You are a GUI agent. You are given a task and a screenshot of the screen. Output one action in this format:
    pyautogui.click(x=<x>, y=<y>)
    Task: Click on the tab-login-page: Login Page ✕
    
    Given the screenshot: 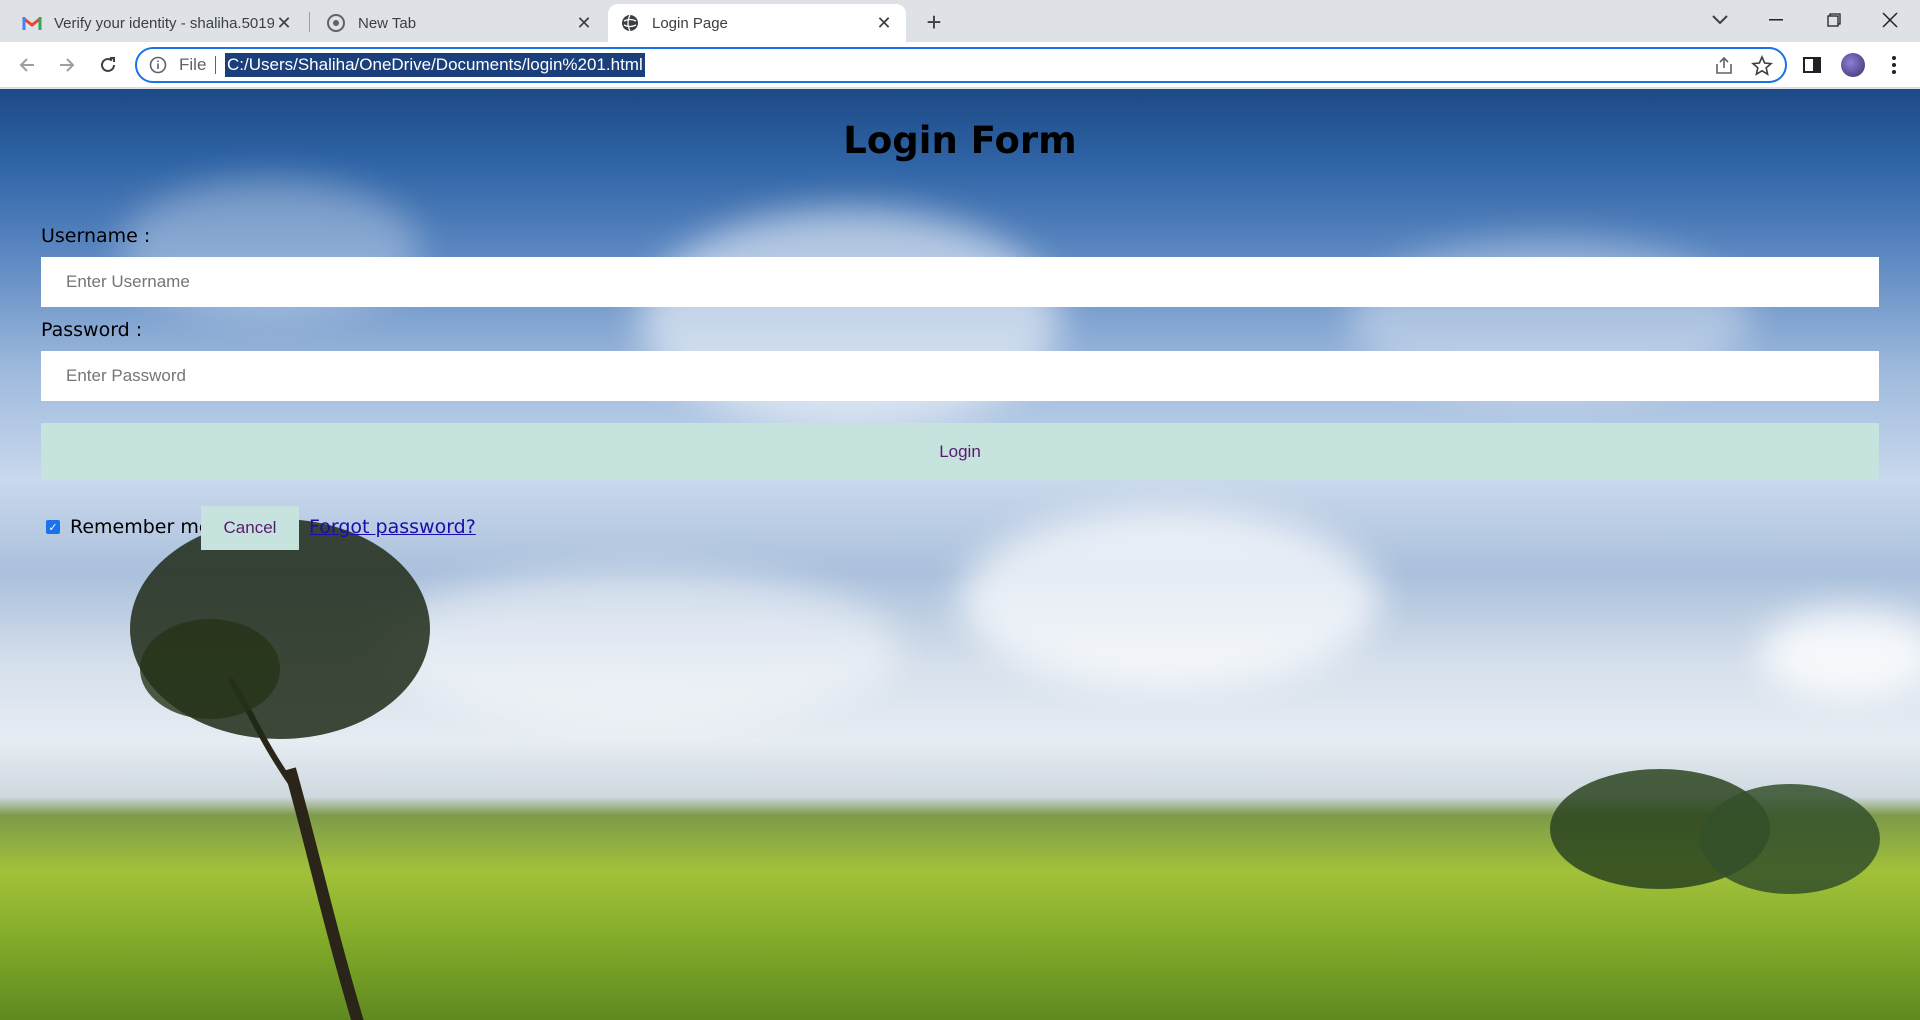 What is the action you would take?
    pyautogui.click(x=757, y=23)
    